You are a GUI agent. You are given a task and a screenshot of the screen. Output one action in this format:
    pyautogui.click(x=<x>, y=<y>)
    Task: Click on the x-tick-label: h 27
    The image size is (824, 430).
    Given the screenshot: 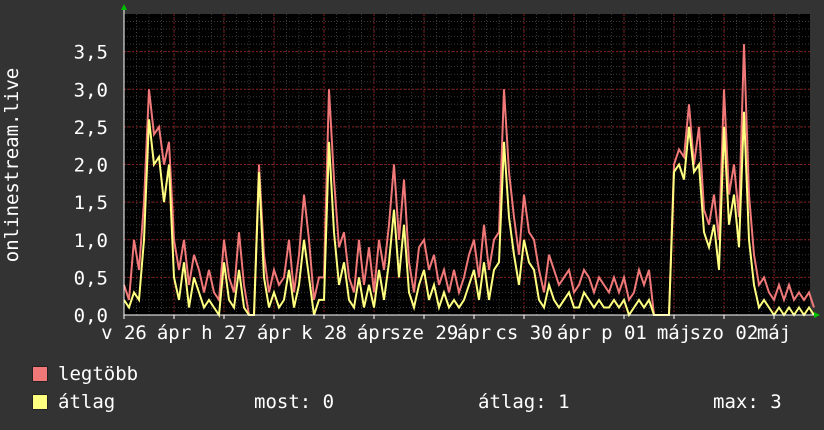 What is the action you would take?
    pyautogui.click(x=224, y=333)
    